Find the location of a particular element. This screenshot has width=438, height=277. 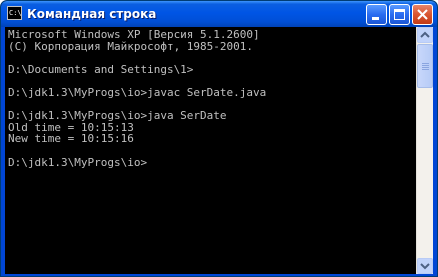

console-line: D:\jdk1.3\MyProgs\io> is located at coordinates (78, 162).